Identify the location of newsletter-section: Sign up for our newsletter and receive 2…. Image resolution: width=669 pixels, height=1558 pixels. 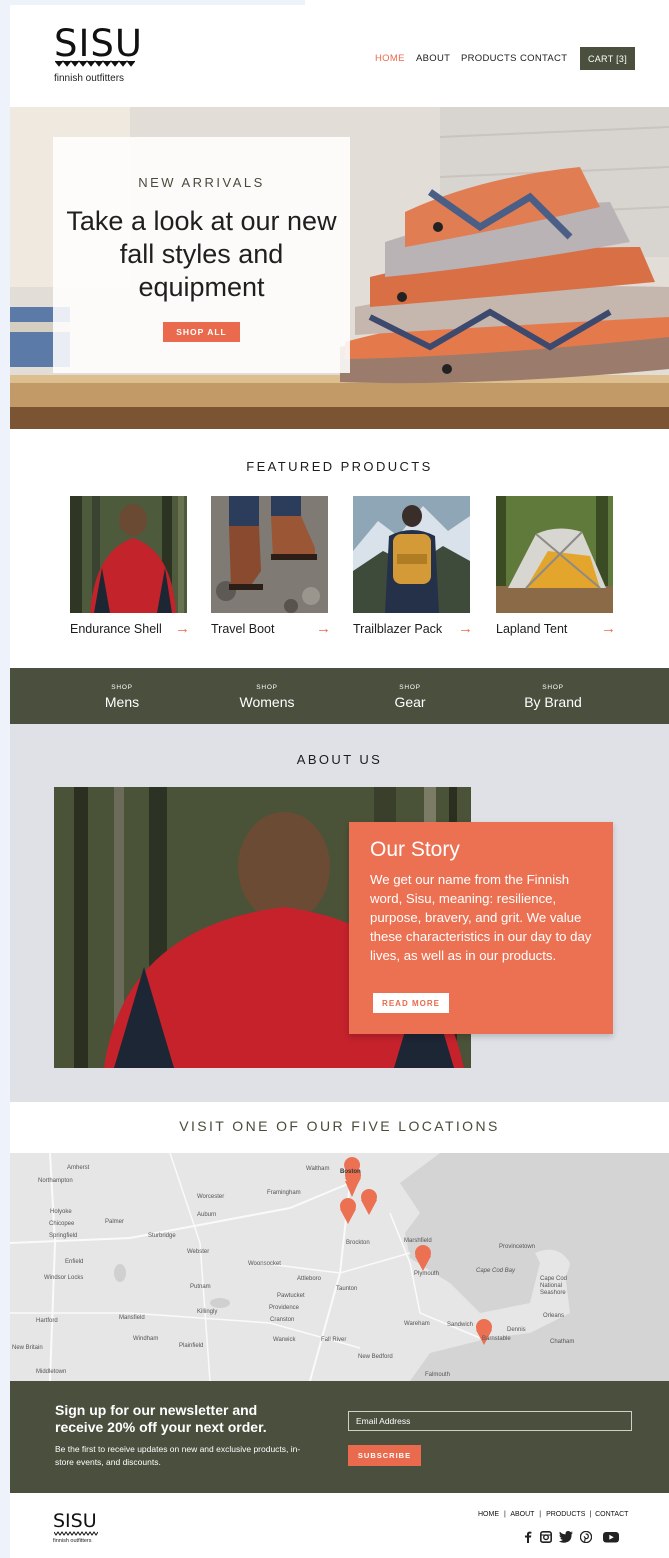
(339, 1437).